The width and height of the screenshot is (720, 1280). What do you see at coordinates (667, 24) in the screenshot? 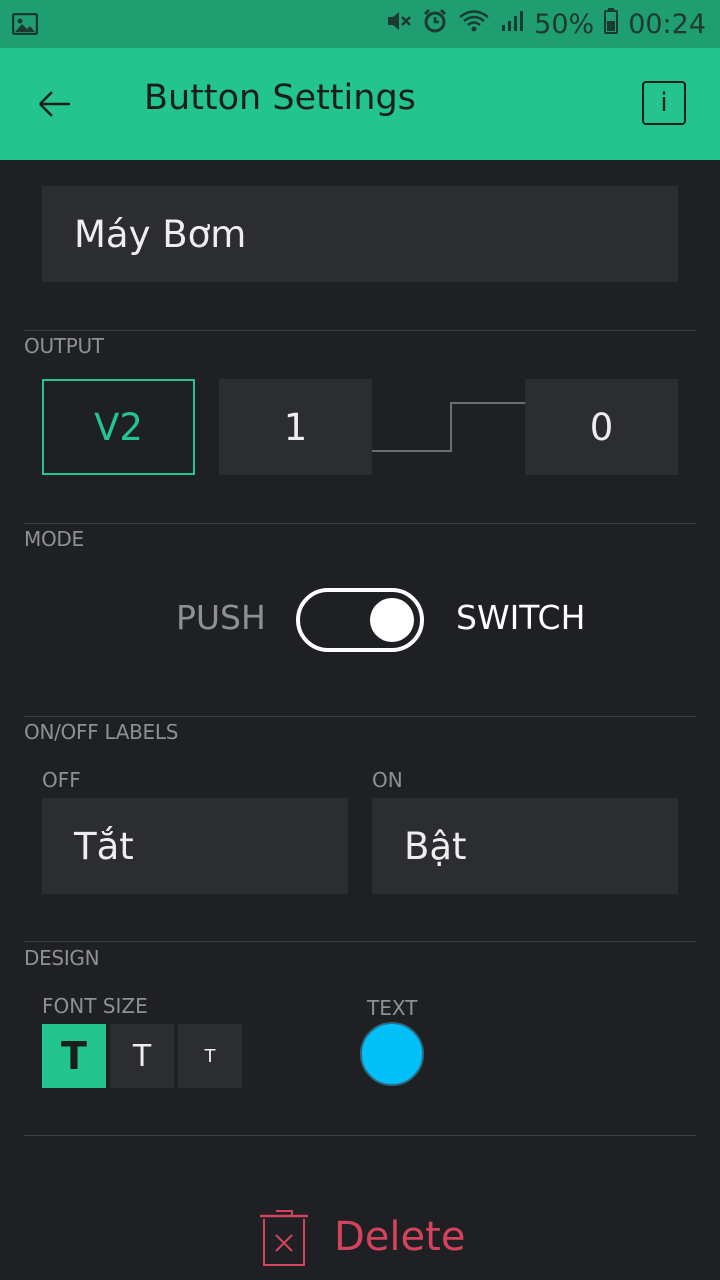
I see `clock: 00:24` at bounding box center [667, 24].